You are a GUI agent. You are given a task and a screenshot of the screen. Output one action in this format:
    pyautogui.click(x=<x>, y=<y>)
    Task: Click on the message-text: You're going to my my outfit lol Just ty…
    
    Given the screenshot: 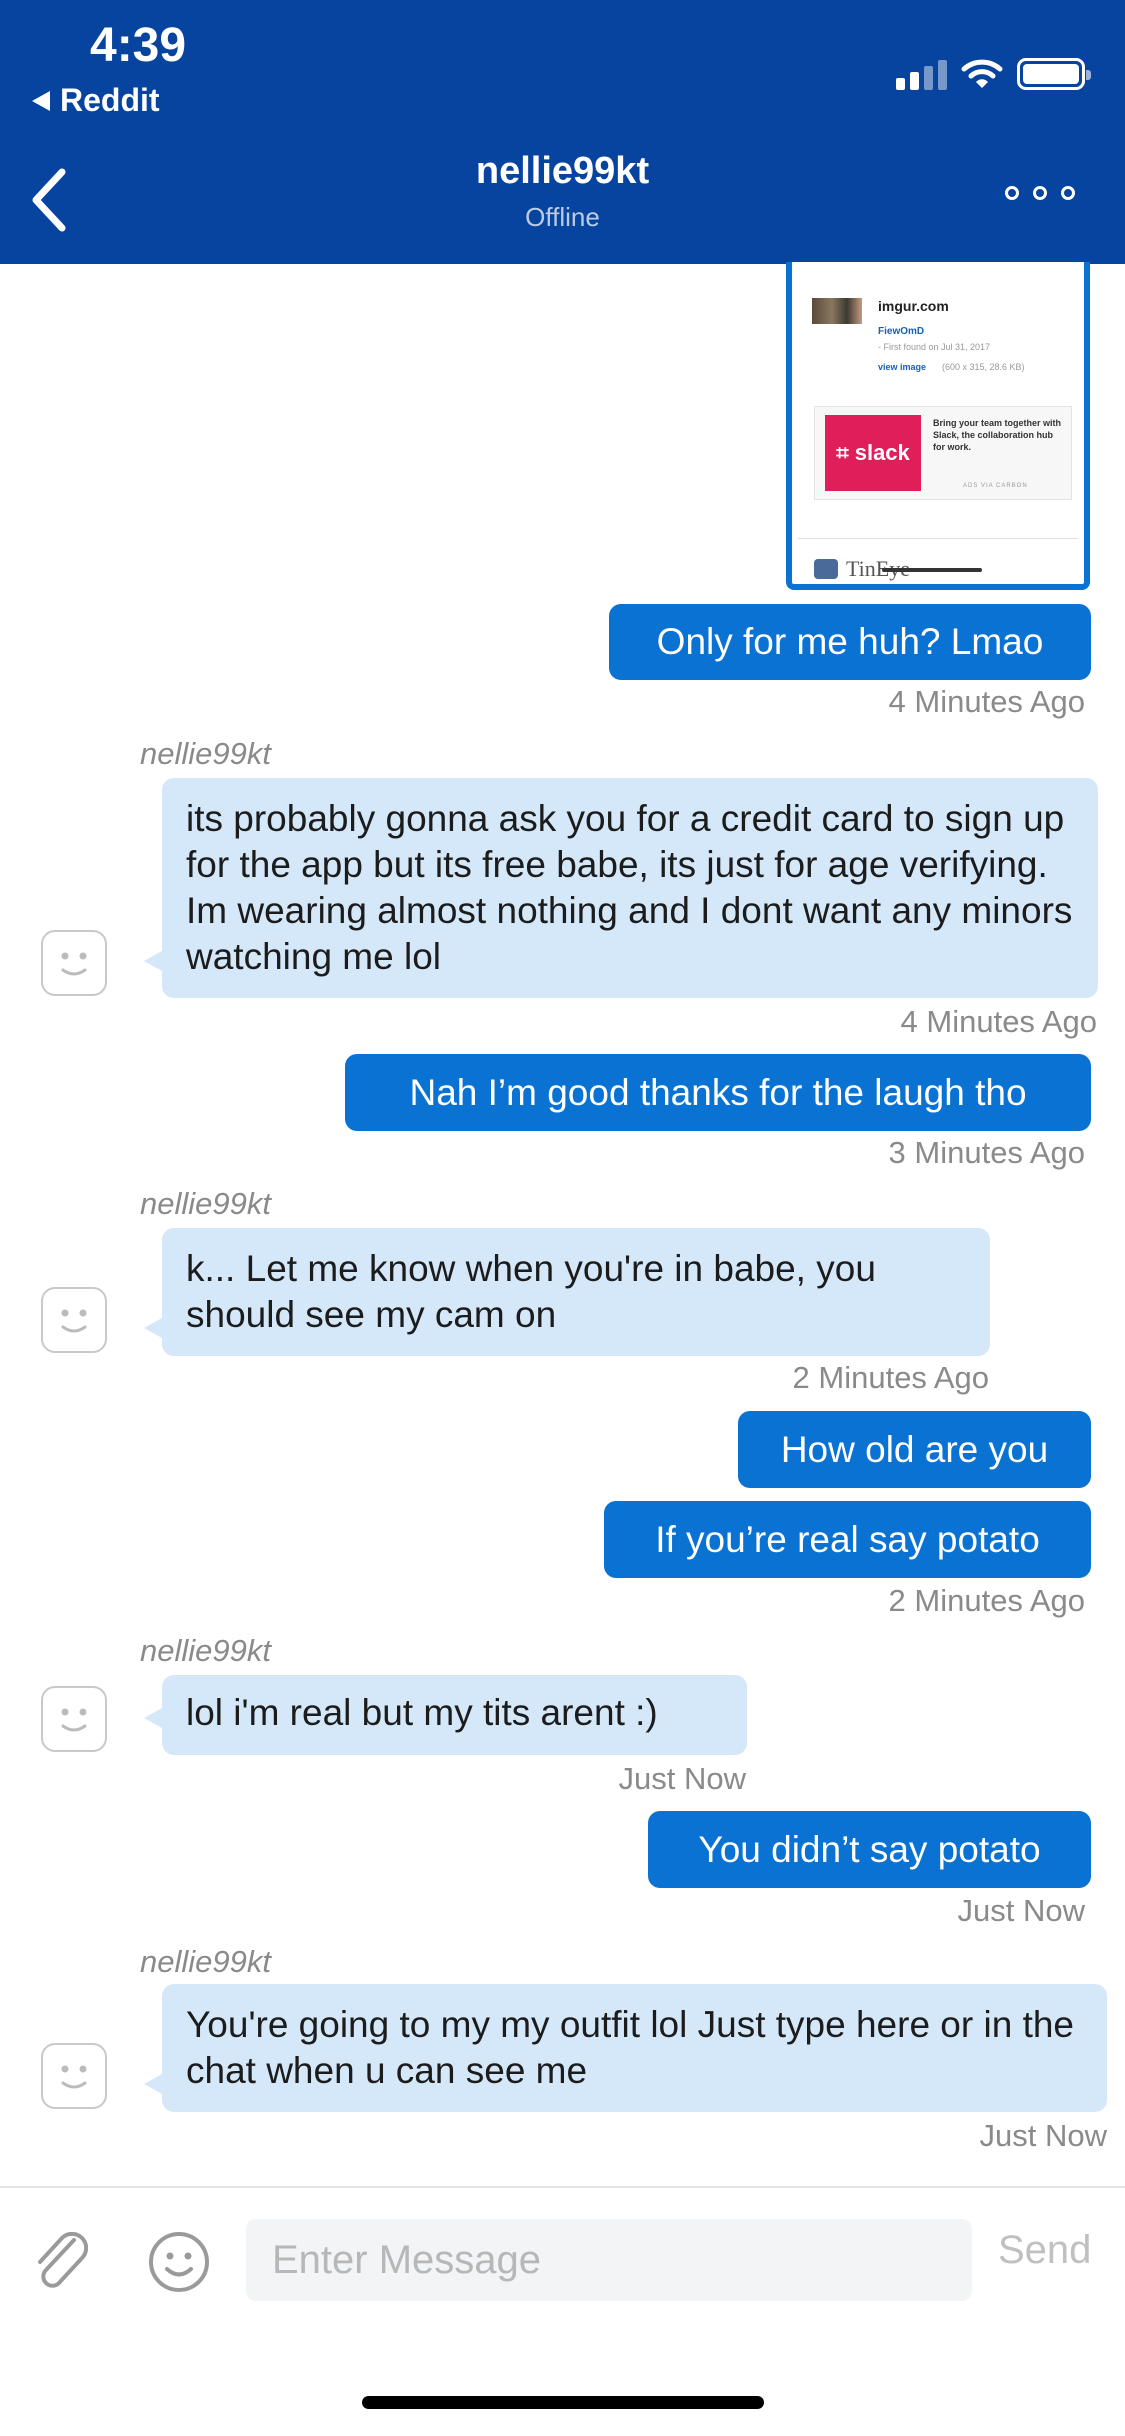 What is the action you would take?
    pyautogui.click(x=630, y=2047)
    